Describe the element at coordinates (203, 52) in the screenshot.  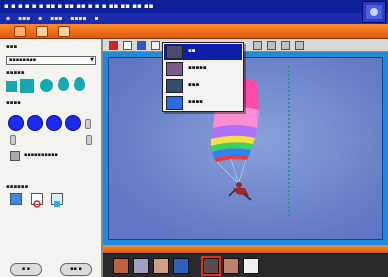
I see `menu-option: ▪▪` at that location.